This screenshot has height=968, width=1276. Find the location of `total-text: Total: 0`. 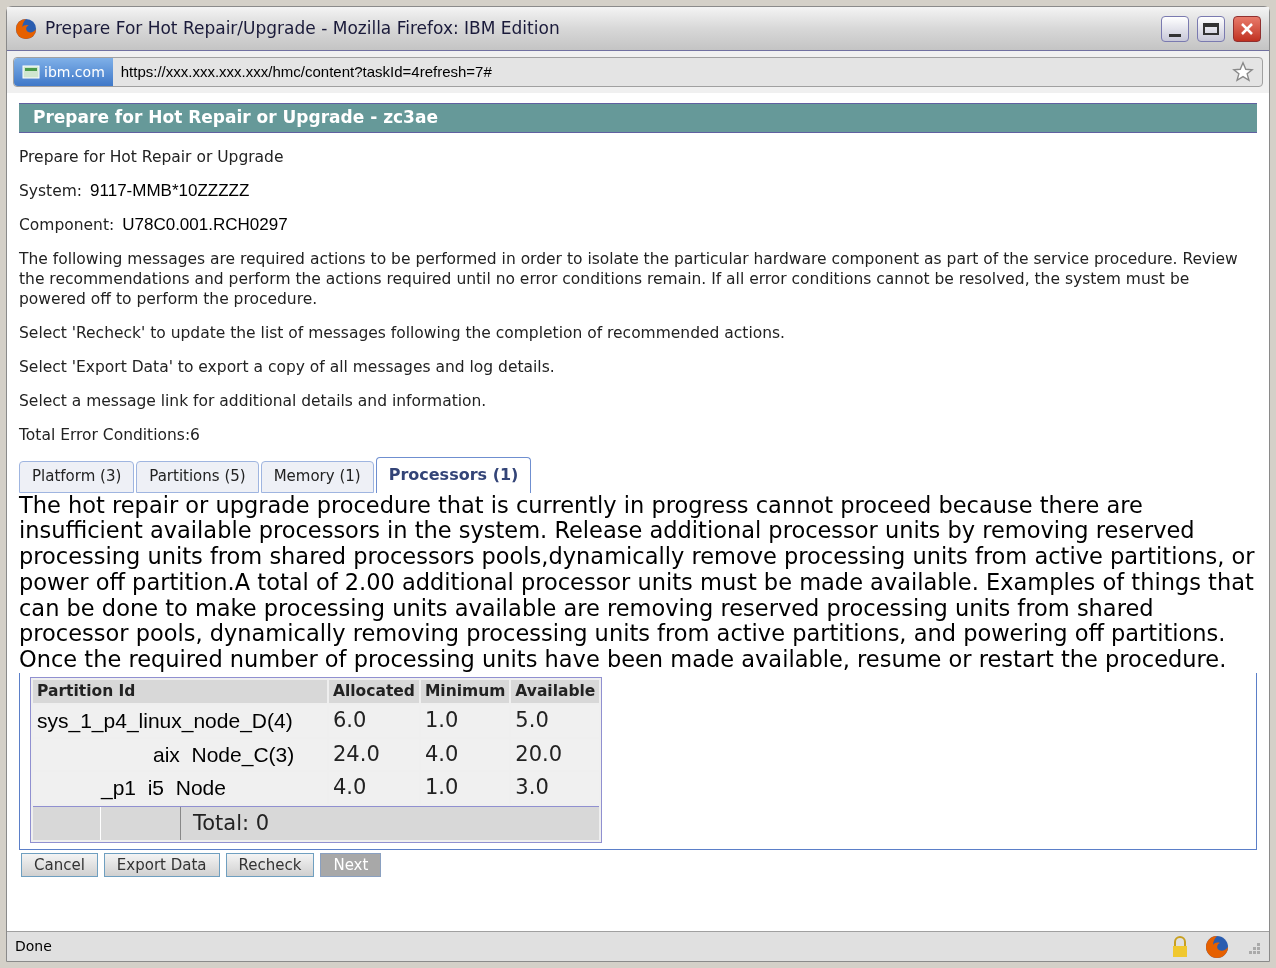

total-text: Total: 0 is located at coordinates (231, 823).